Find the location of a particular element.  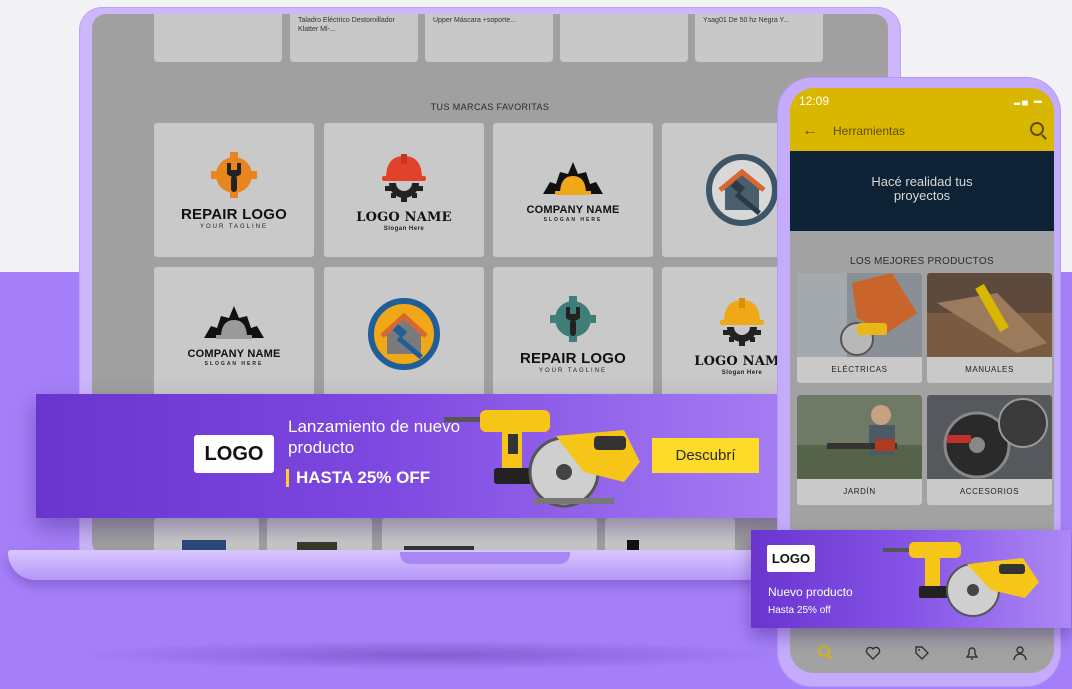

promo-title: Nuevo producto is located at coordinates (810, 592).